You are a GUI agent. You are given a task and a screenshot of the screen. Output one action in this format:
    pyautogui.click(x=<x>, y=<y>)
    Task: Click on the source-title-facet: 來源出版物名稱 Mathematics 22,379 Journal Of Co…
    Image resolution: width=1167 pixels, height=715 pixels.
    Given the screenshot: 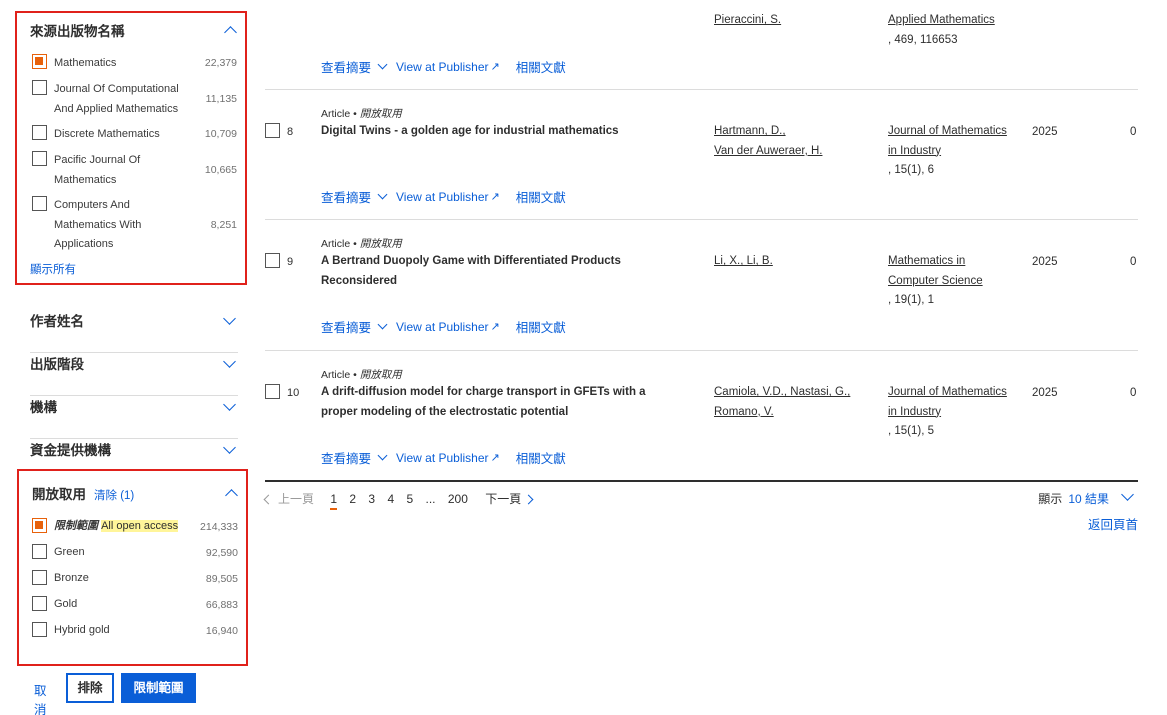 What is the action you would take?
    pyautogui.click(x=131, y=148)
    